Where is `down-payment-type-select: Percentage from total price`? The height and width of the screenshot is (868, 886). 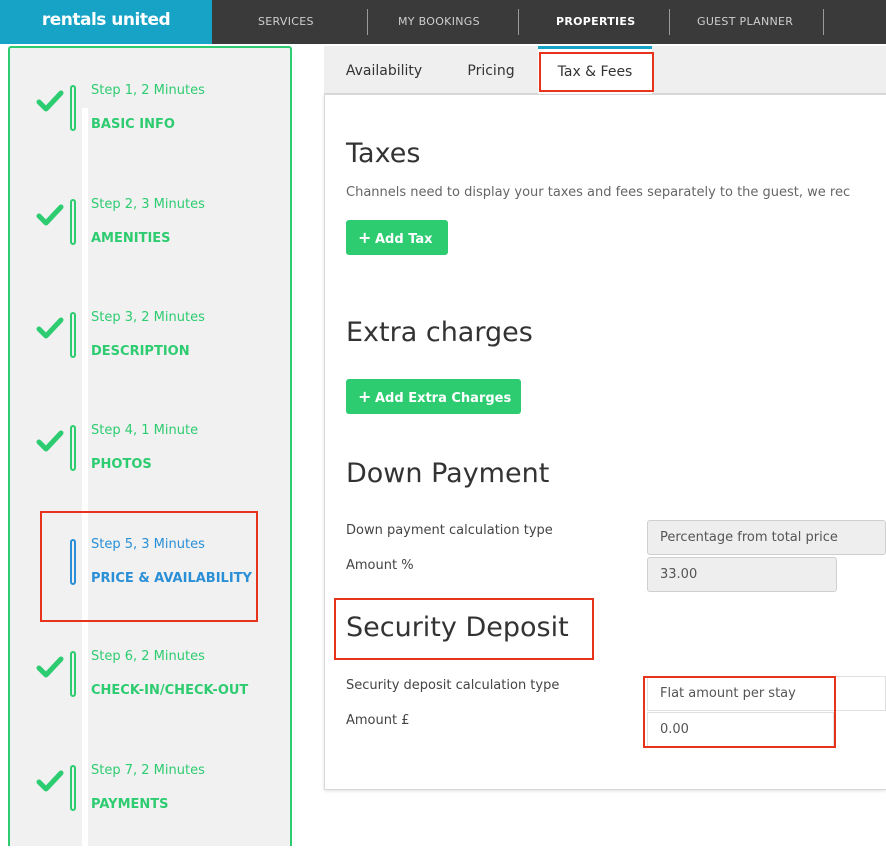 down-payment-type-select: Percentage from total price is located at coordinates (766, 537).